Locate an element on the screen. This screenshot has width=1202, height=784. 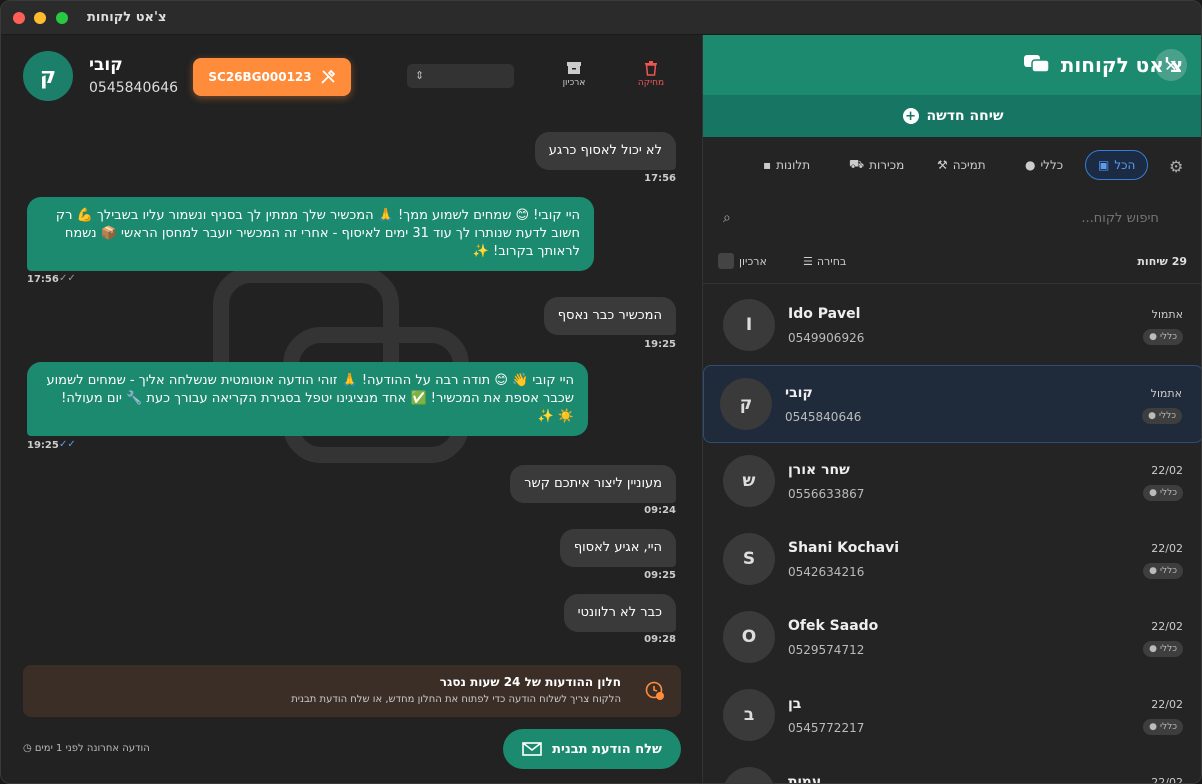
message-bubble: היי, אגיע לאסוף is located at coordinates (617, 548).